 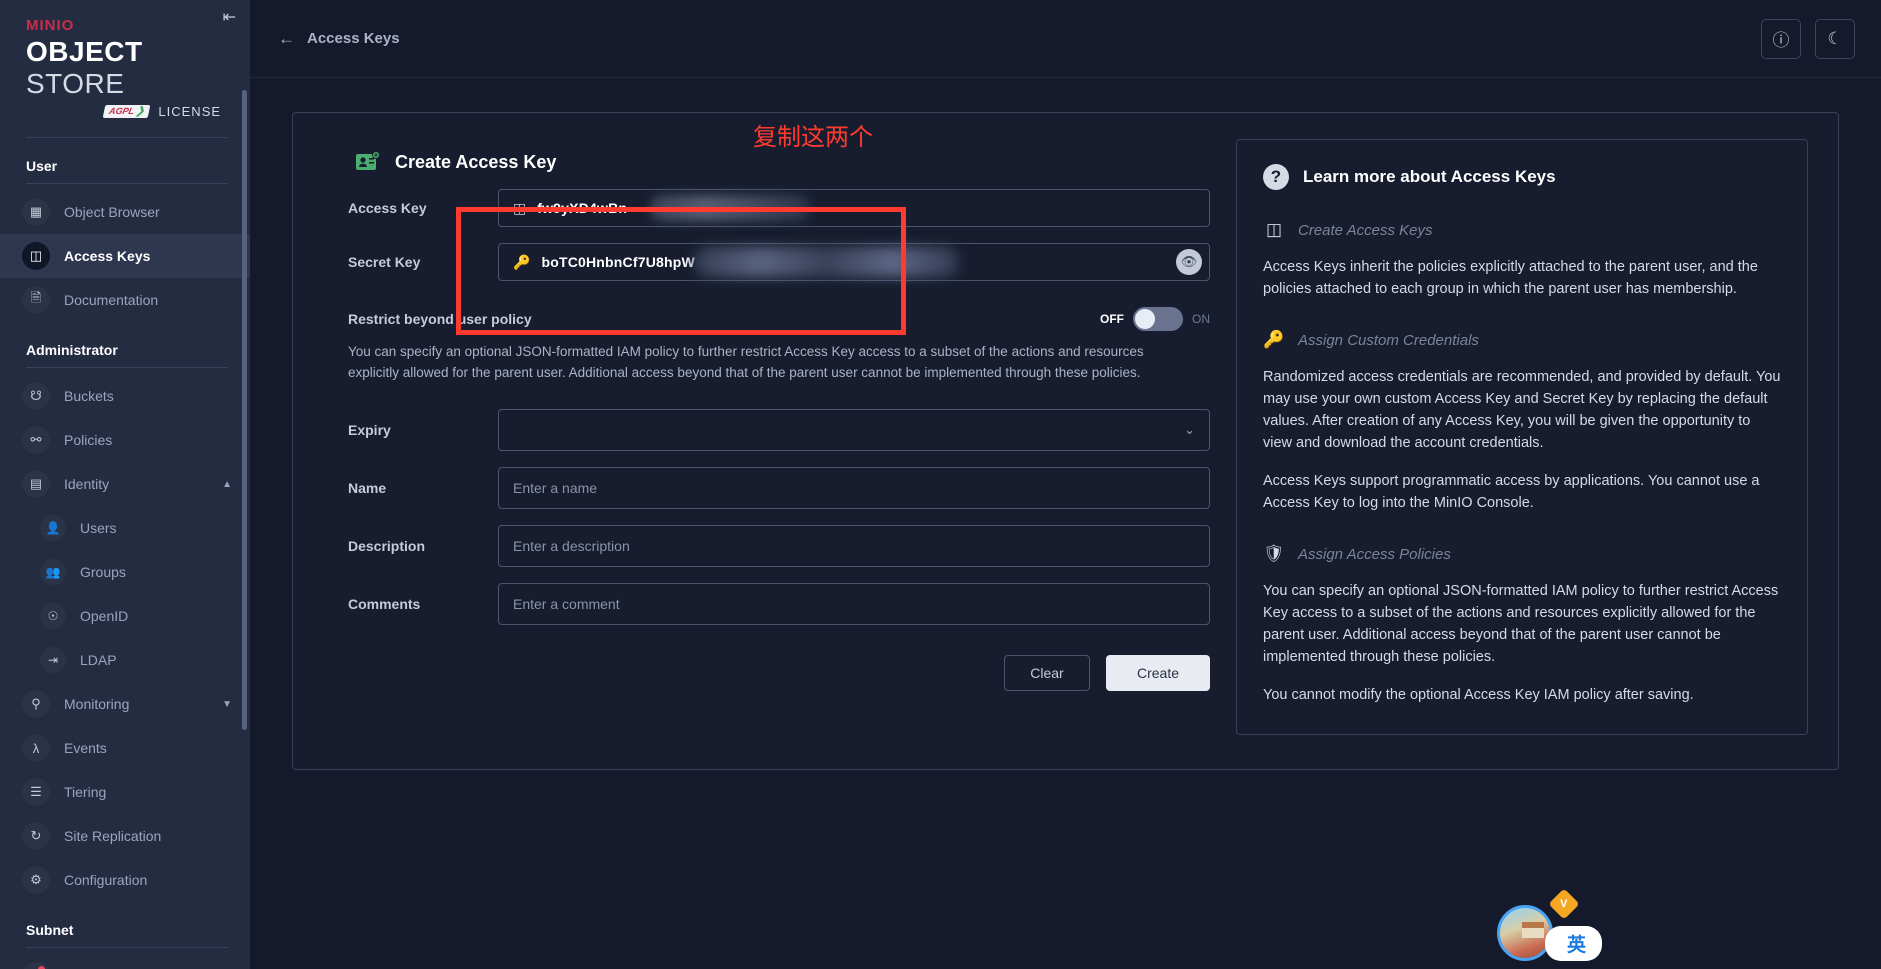 I want to click on sidebar-item-access-keys: ◫ Access Keys, so click(x=125, y=256).